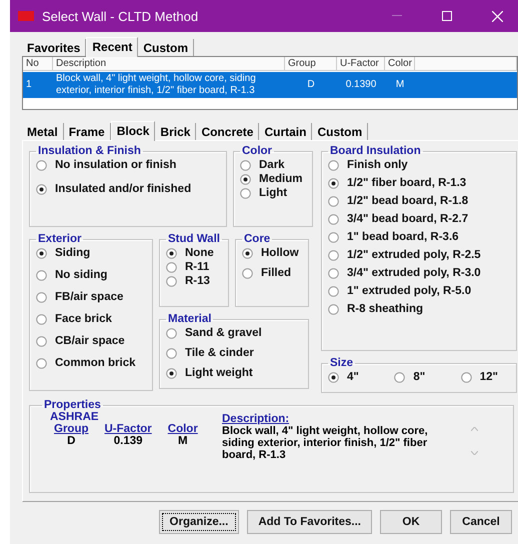  I want to click on scroll-down-icon, so click(474, 453).